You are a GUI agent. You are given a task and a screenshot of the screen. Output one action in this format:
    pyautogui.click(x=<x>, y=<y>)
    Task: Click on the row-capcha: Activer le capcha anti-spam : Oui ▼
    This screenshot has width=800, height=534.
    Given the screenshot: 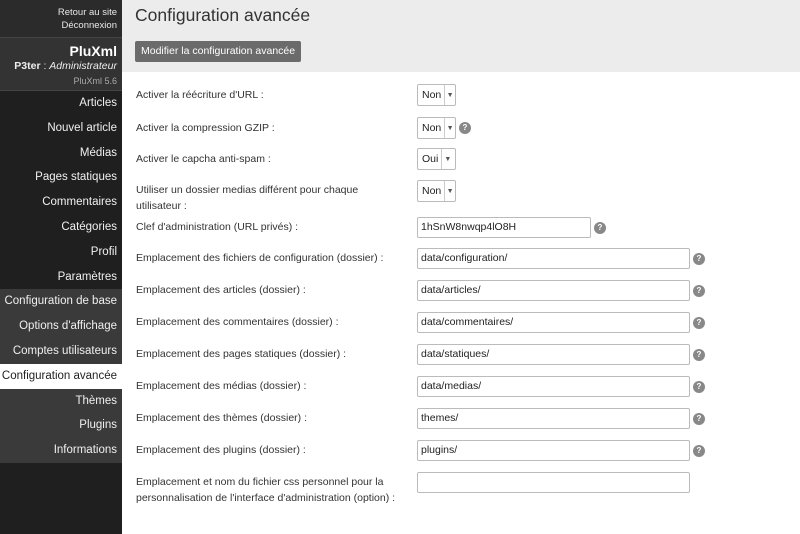 What is the action you would take?
    pyautogui.click(x=461, y=159)
    